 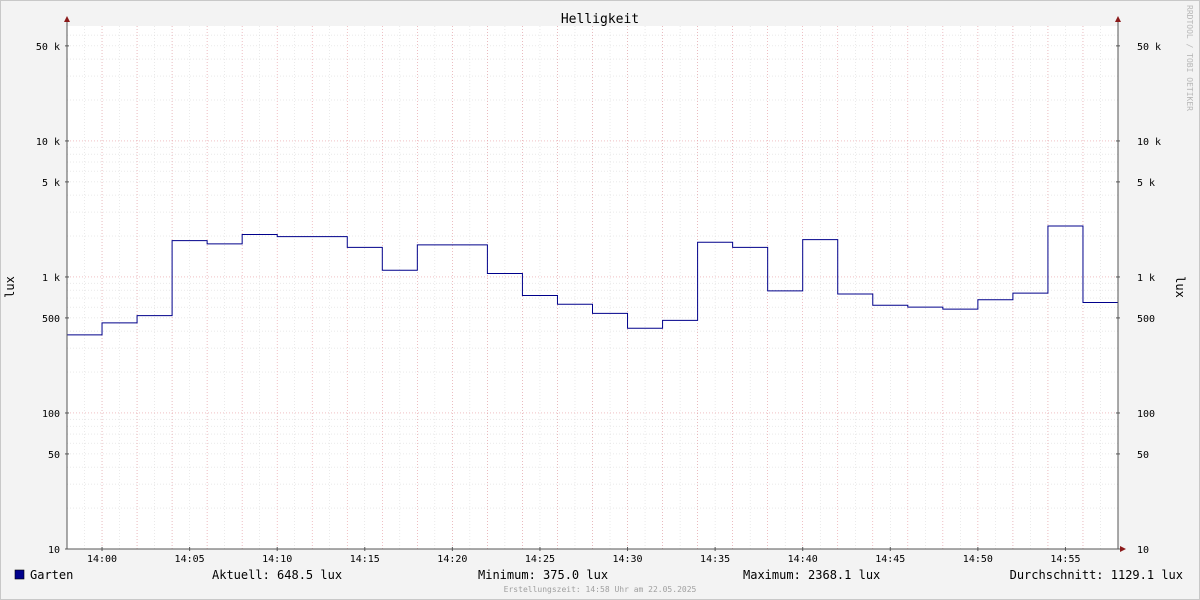 I want to click on y-tick-label-right: 100, so click(x=1146, y=414).